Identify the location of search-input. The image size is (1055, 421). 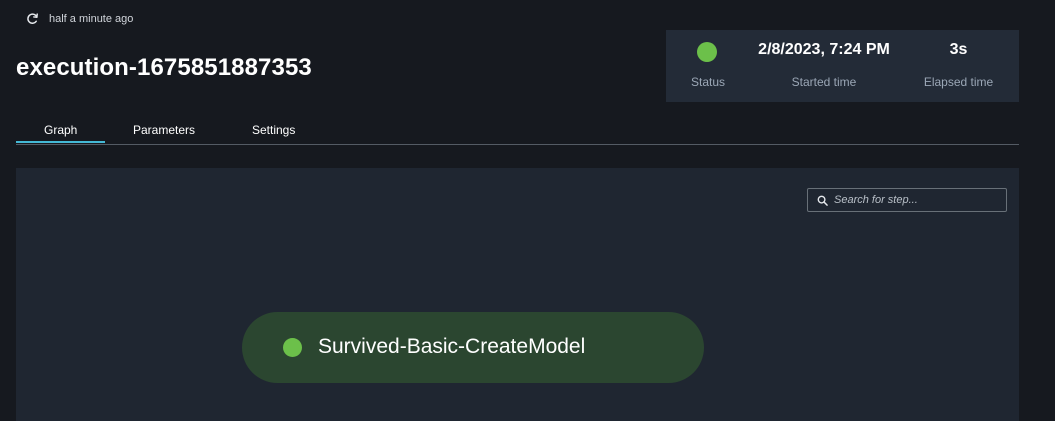
(918, 200).